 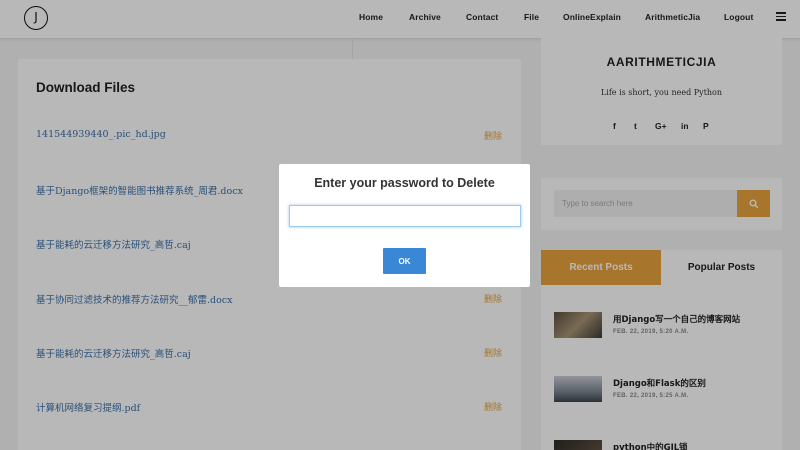 I want to click on ok-button: OK, so click(x=404, y=261).